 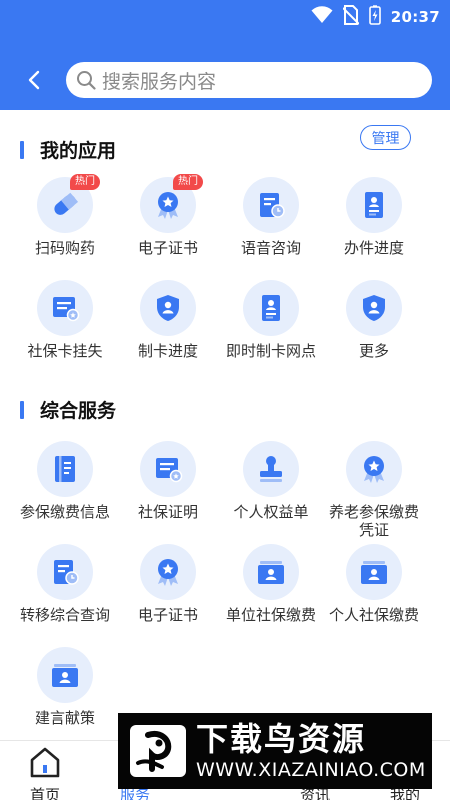 What do you see at coordinates (64, 512) in the screenshot?
I see `service-label: 参保缴费信息` at bounding box center [64, 512].